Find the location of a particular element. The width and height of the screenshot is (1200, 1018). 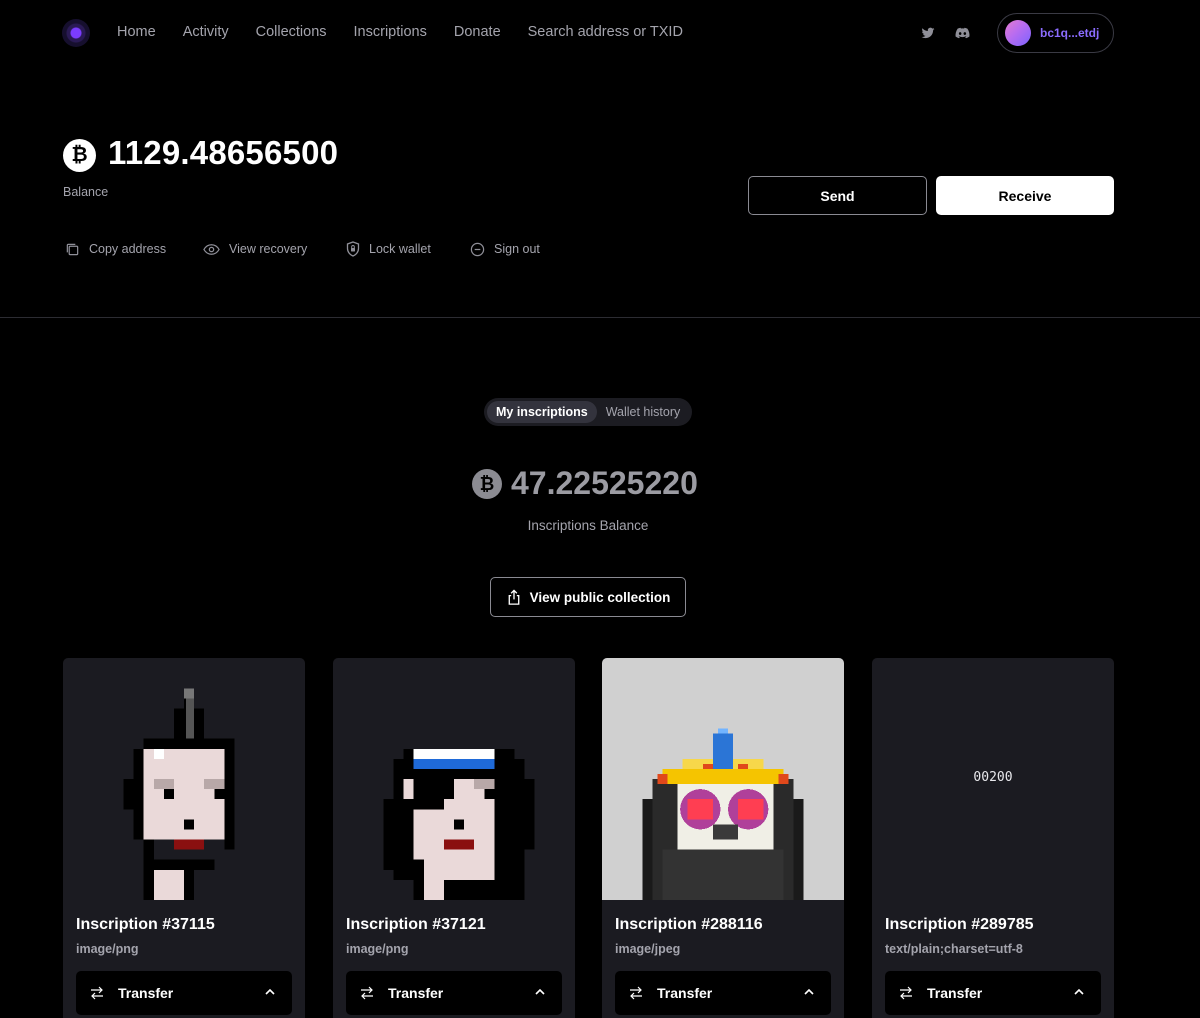

wallet-address: bc1q...etdj is located at coordinates (1070, 33).